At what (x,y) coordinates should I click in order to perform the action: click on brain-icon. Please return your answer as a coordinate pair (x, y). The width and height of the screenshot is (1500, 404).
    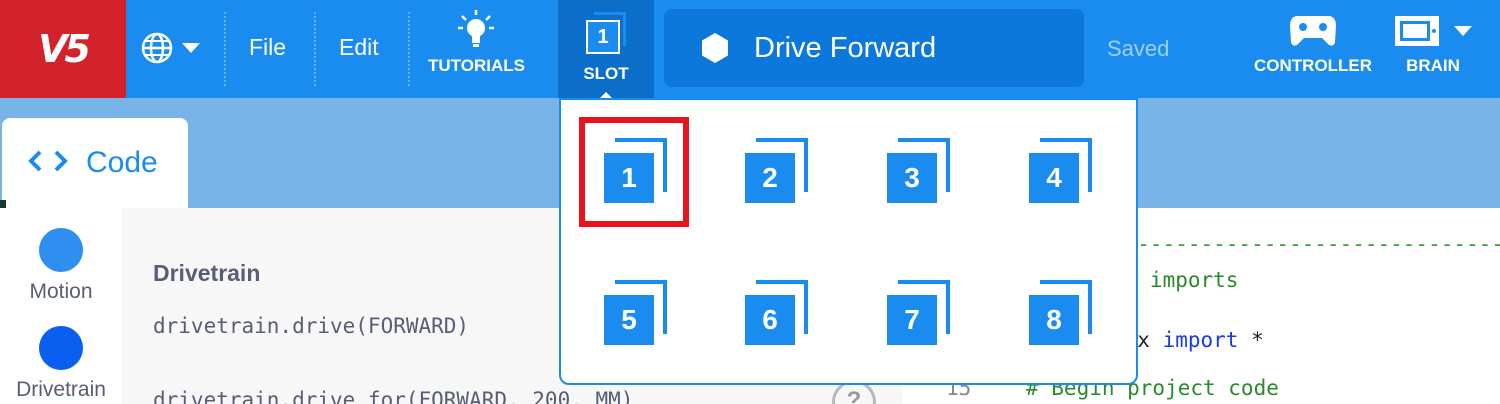
    Looking at the image, I should click on (1417, 31).